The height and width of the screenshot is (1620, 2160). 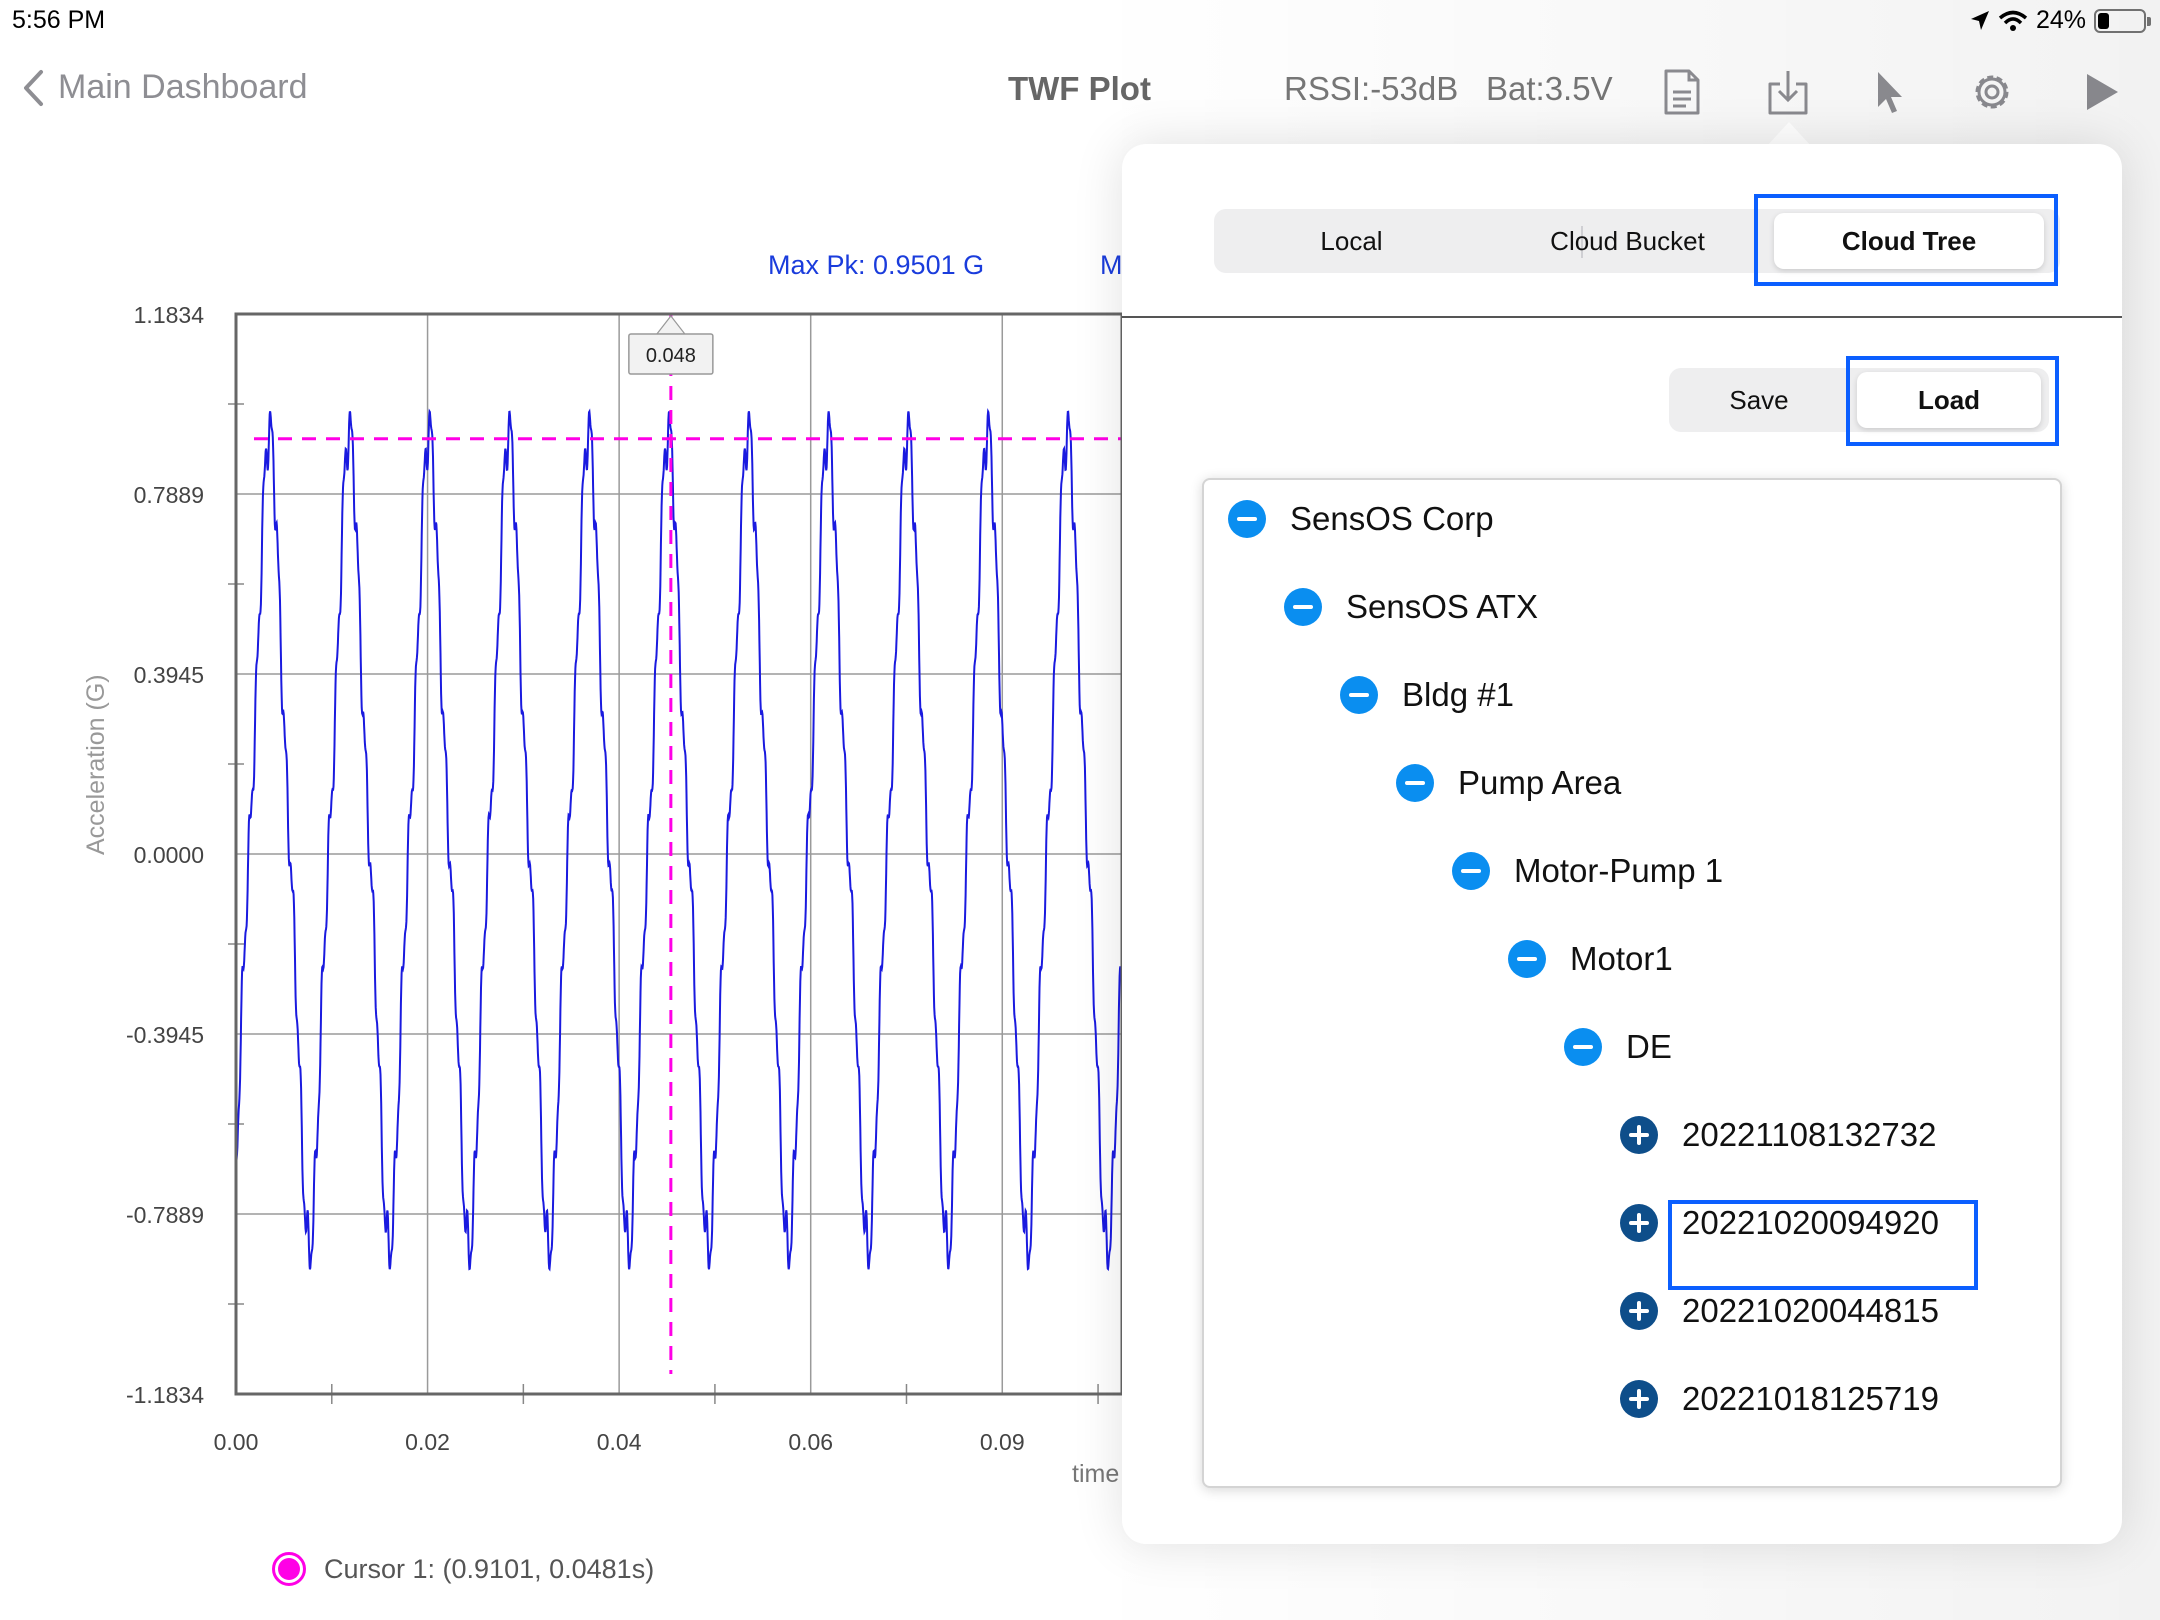 What do you see at coordinates (1682, 92) in the screenshot?
I see `report-icon` at bounding box center [1682, 92].